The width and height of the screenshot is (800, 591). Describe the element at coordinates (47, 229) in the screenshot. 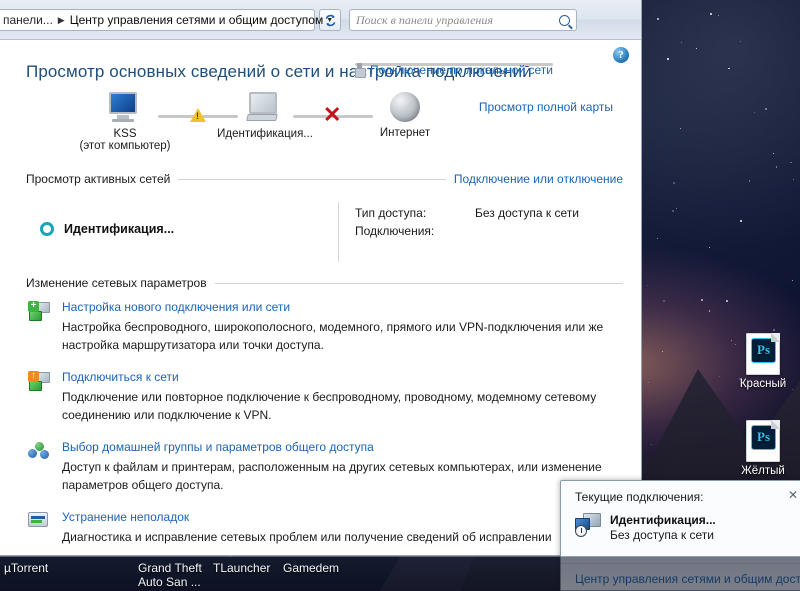

I see `network-status-icon` at that location.